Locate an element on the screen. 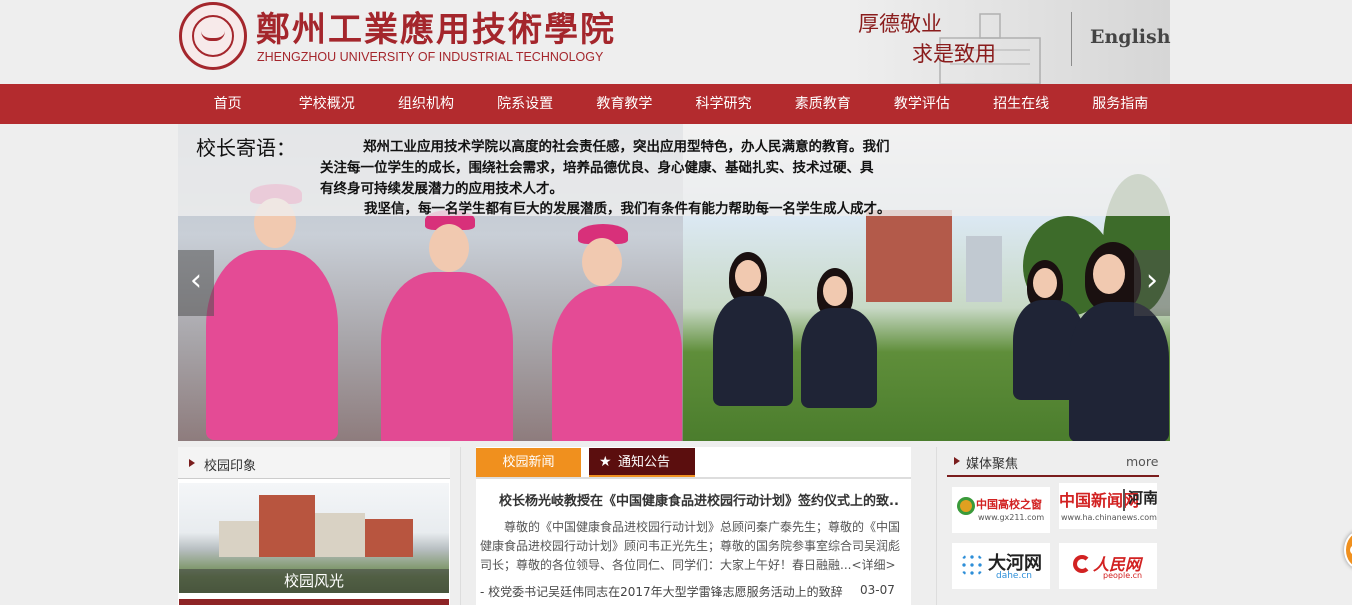  nav-item-departments: 院系设置 is located at coordinates (525, 104).